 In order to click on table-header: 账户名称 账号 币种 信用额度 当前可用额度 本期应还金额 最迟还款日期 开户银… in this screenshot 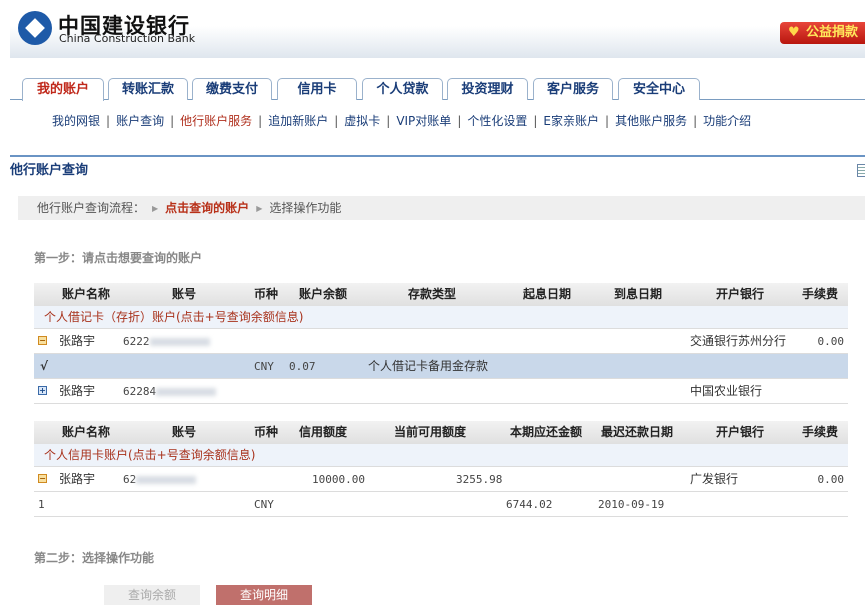, I will do `click(441, 432)`.